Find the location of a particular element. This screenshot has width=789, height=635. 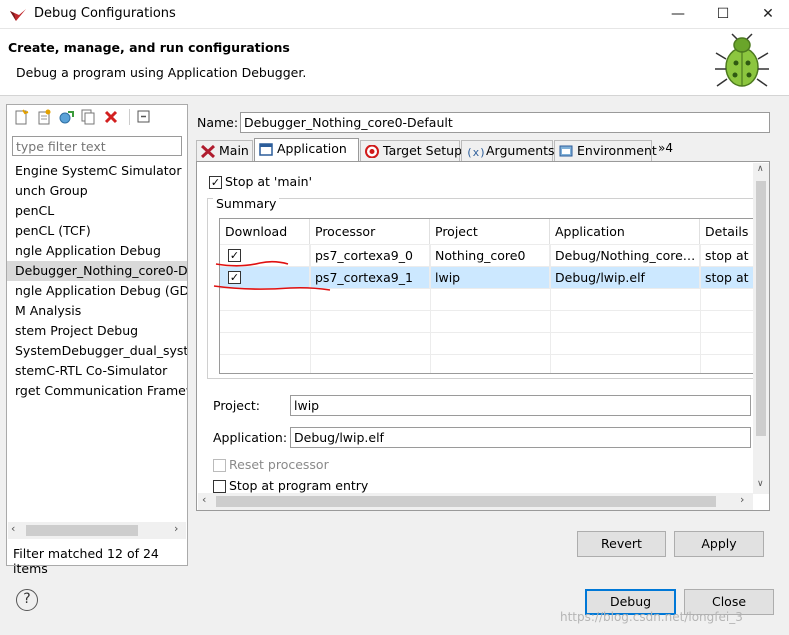

application-label: Application: is located at coordinates (250, 437).